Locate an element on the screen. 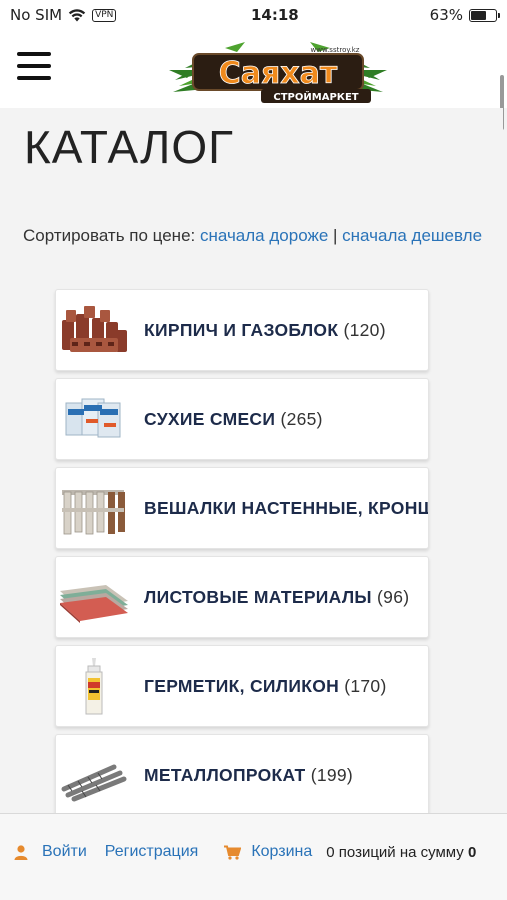  cart-summary: 0 позиций на сумму 0 is located at coordinates (401, 852).